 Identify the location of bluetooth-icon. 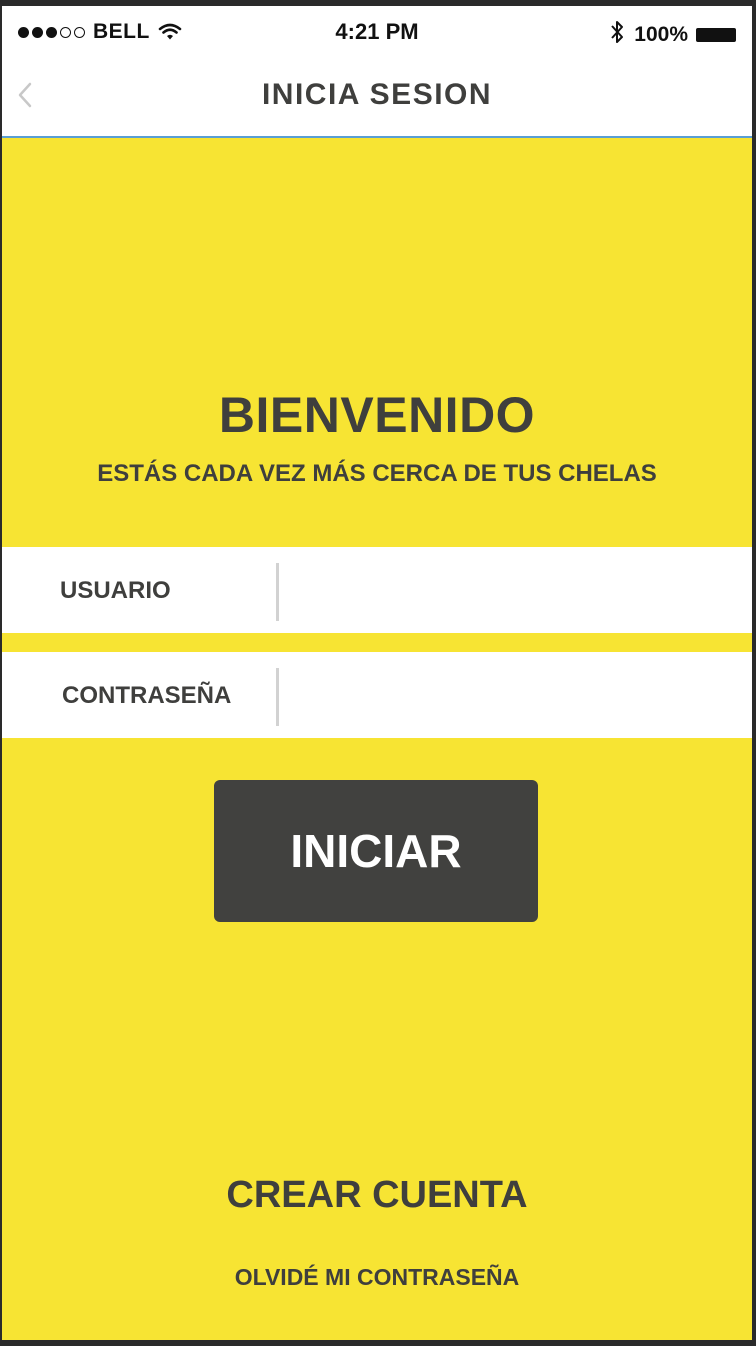
(617, 34).